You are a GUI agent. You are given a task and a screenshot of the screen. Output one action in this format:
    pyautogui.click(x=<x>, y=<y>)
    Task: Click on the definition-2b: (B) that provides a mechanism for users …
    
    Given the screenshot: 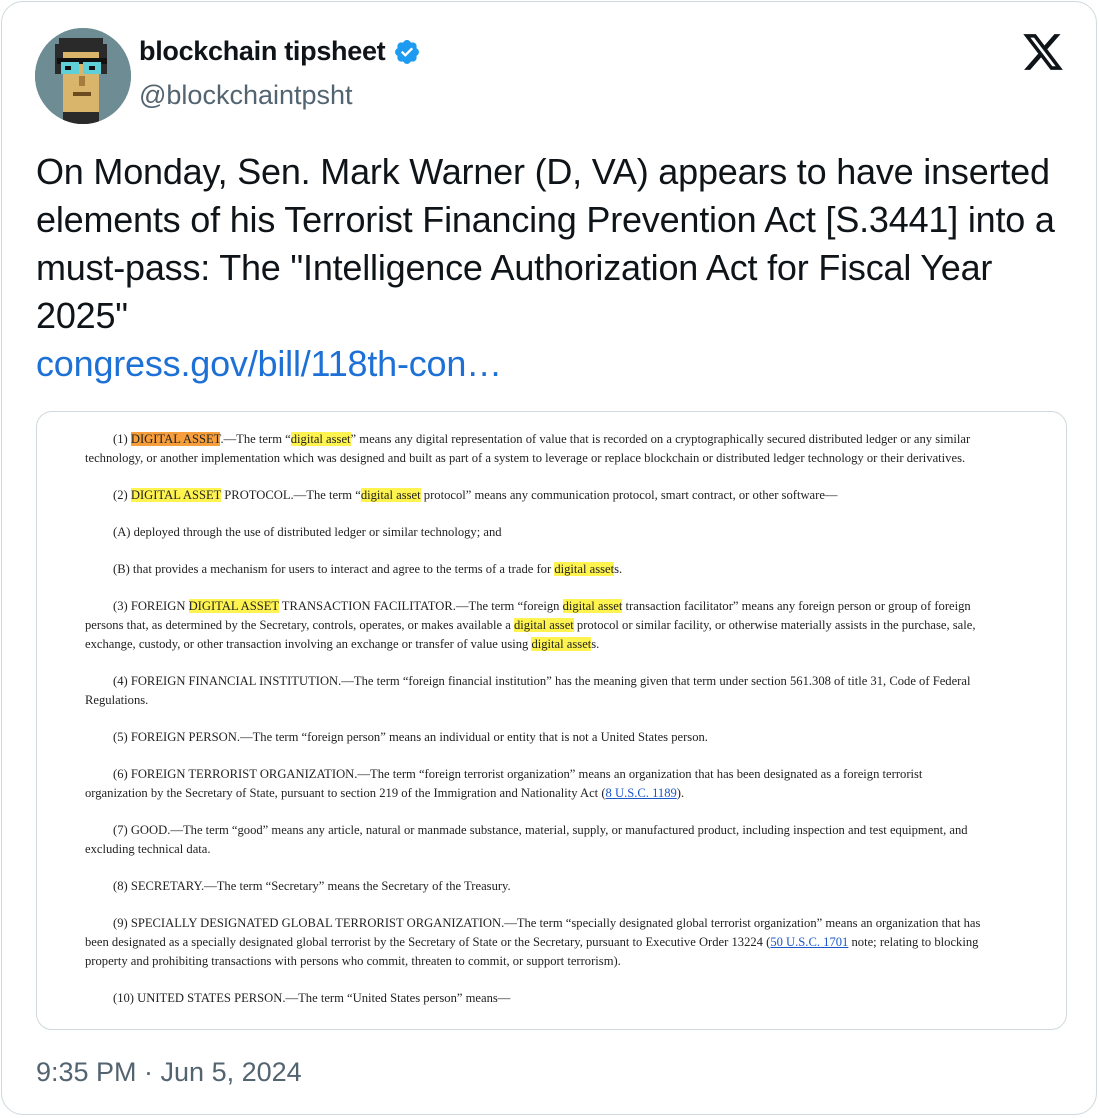 What is the action you would take?
    pyautogui.click(x=368, y=569)
    